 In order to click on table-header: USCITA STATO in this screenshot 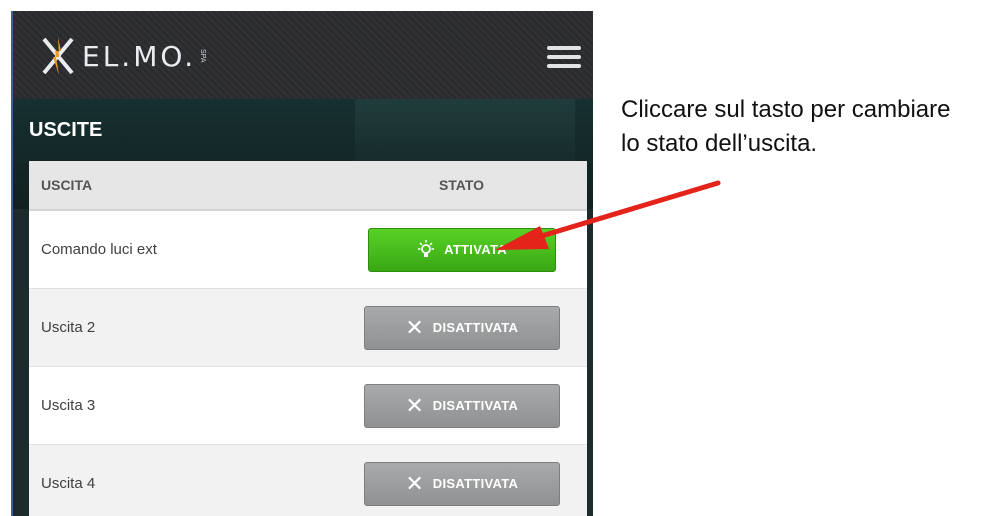, I will do `click(308, 186)`.